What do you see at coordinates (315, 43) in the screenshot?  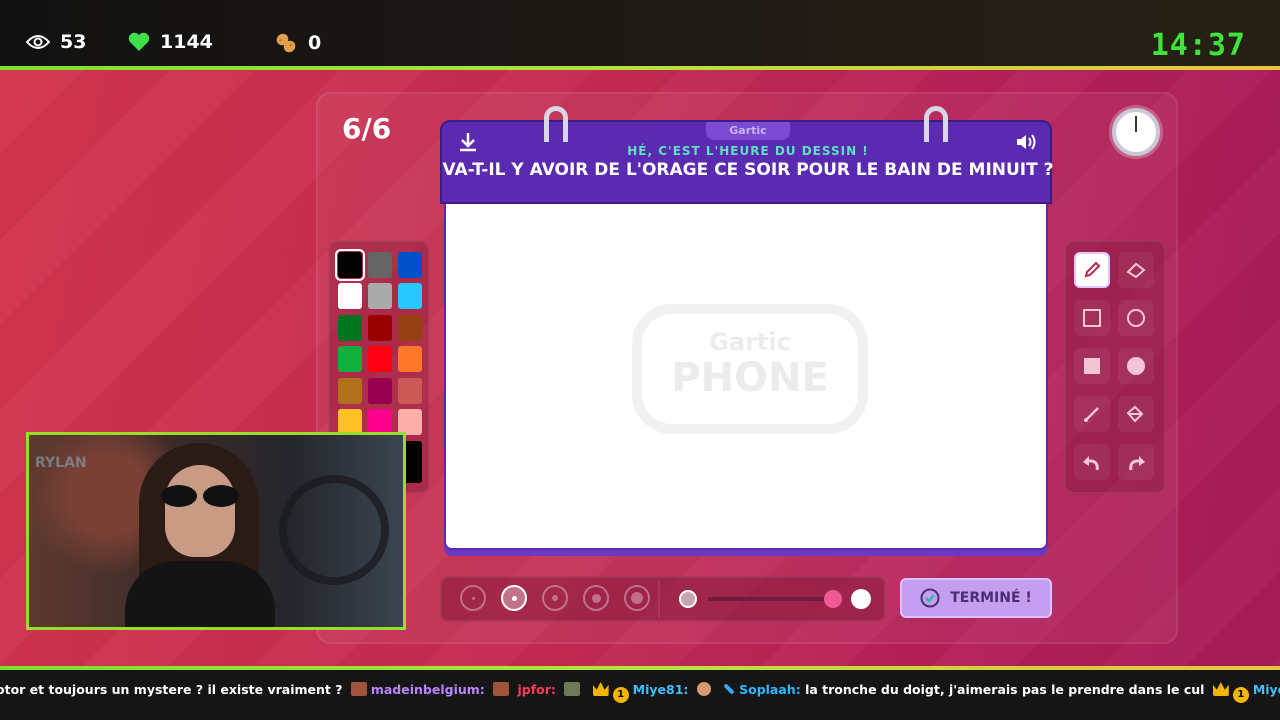 I see `points-count-value: 0` at bounding box center [315, 43].